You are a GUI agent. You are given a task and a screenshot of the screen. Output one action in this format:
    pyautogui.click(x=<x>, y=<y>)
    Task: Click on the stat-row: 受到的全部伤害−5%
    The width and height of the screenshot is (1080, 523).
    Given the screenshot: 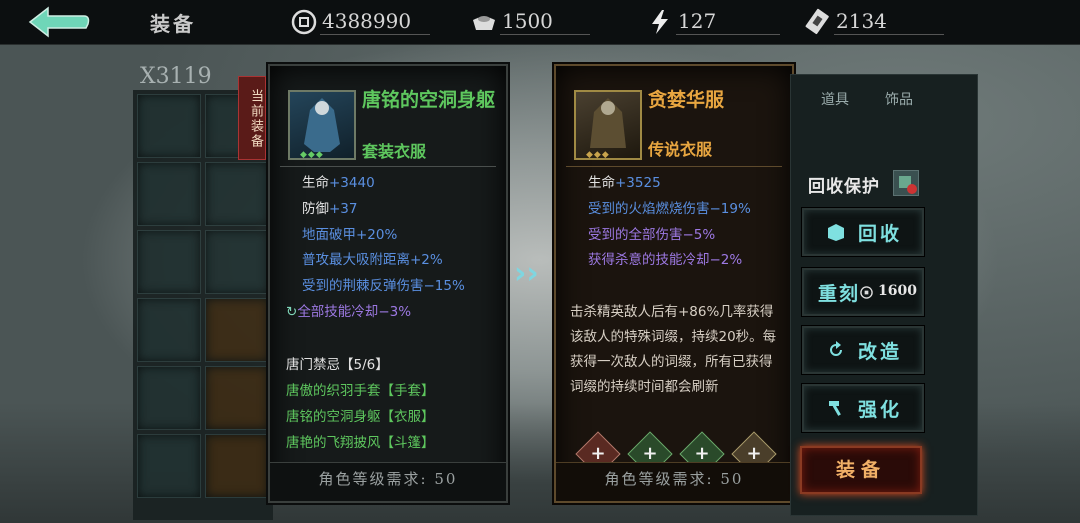 What is the action you would take?
    pyautogui.click(x=652, y=235)
    